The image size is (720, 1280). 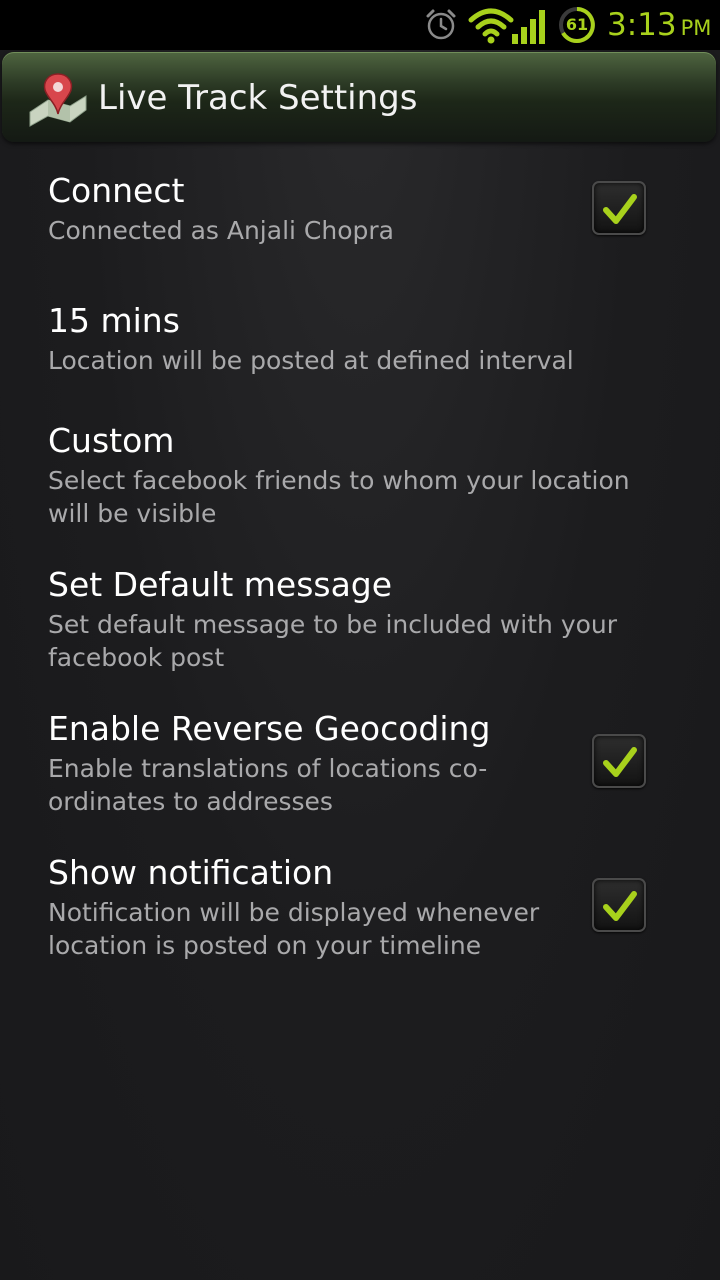 I want to click on clock: 3:13 PM, so click(x=659, y=26).